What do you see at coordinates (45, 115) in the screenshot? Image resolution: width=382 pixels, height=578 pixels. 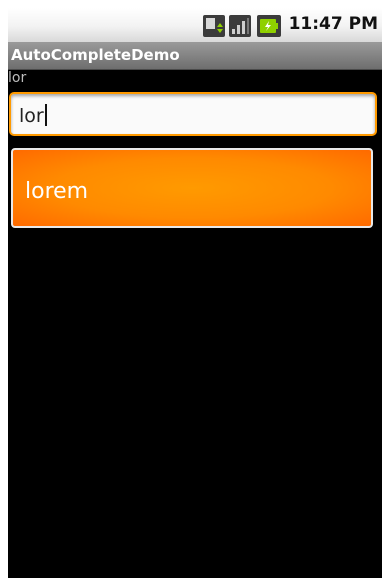 I see `text-caret` at bounding box center [45, 115].